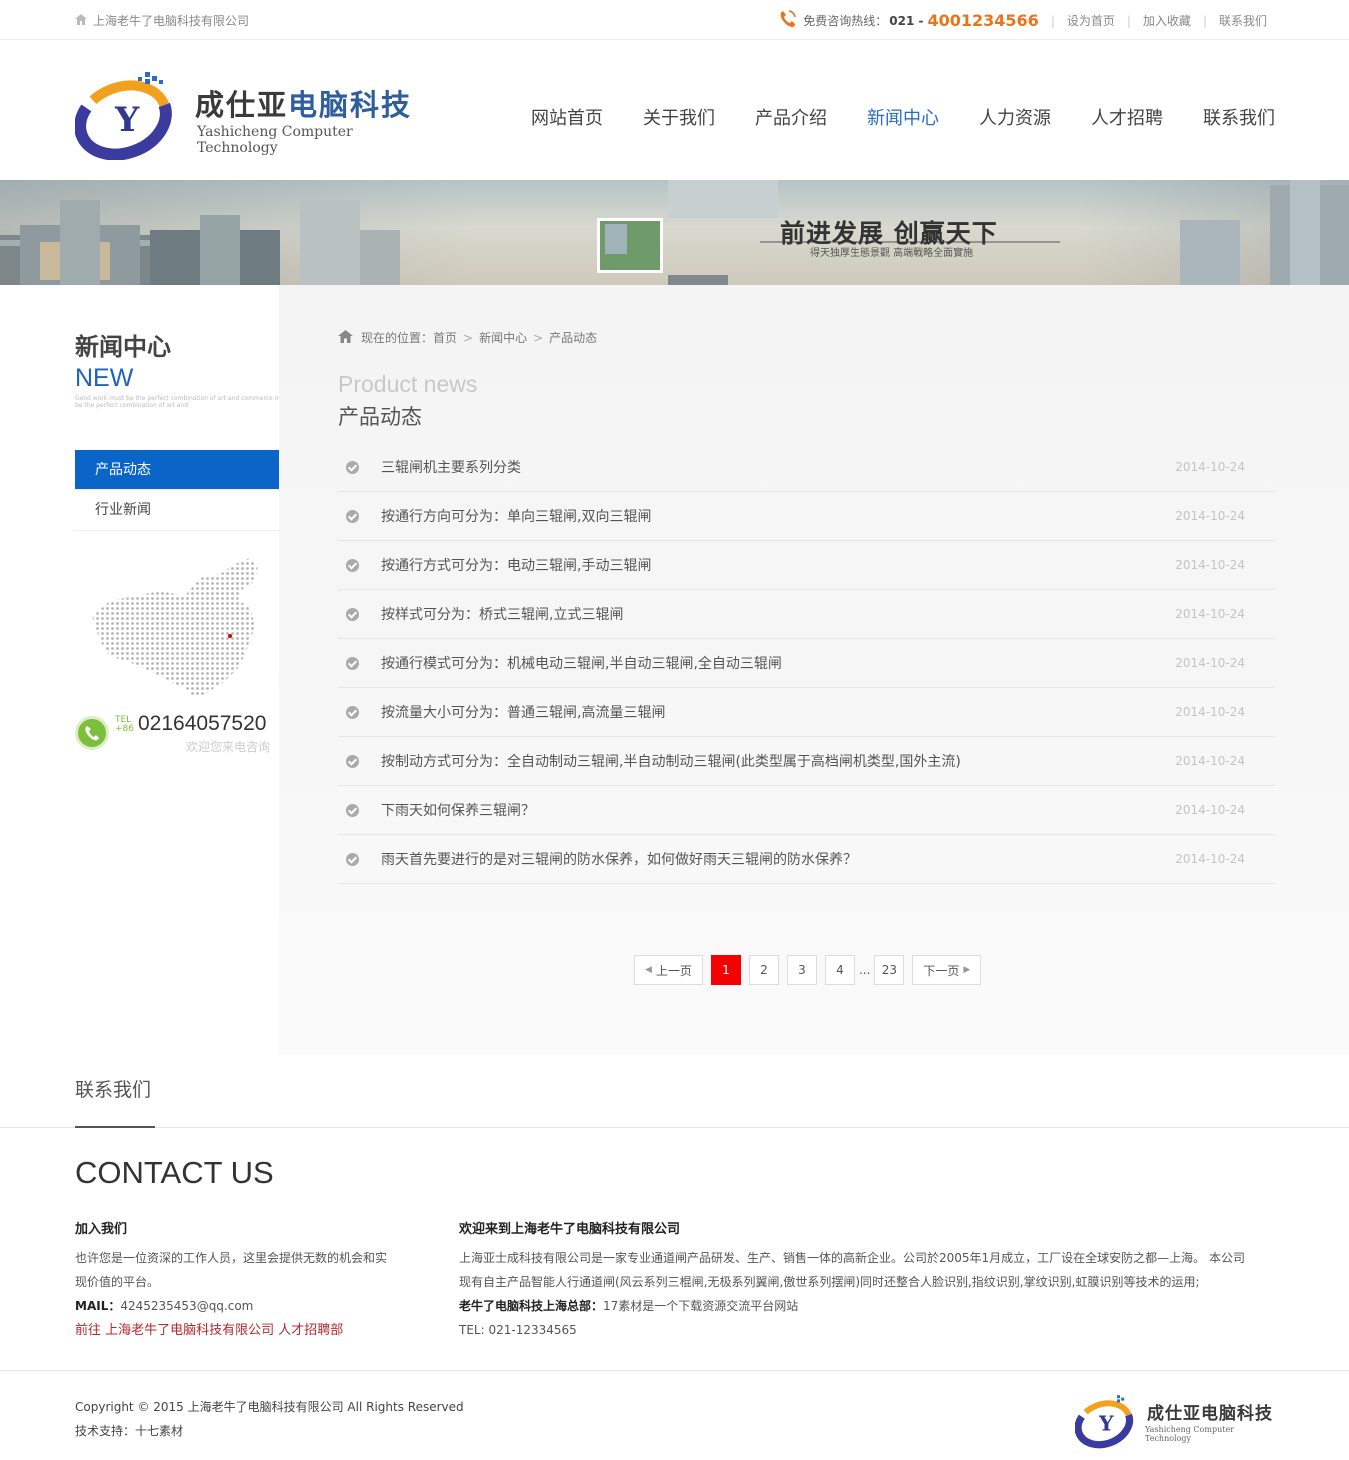  I want to click on nav-about: 关于我们, so click(679, 117).